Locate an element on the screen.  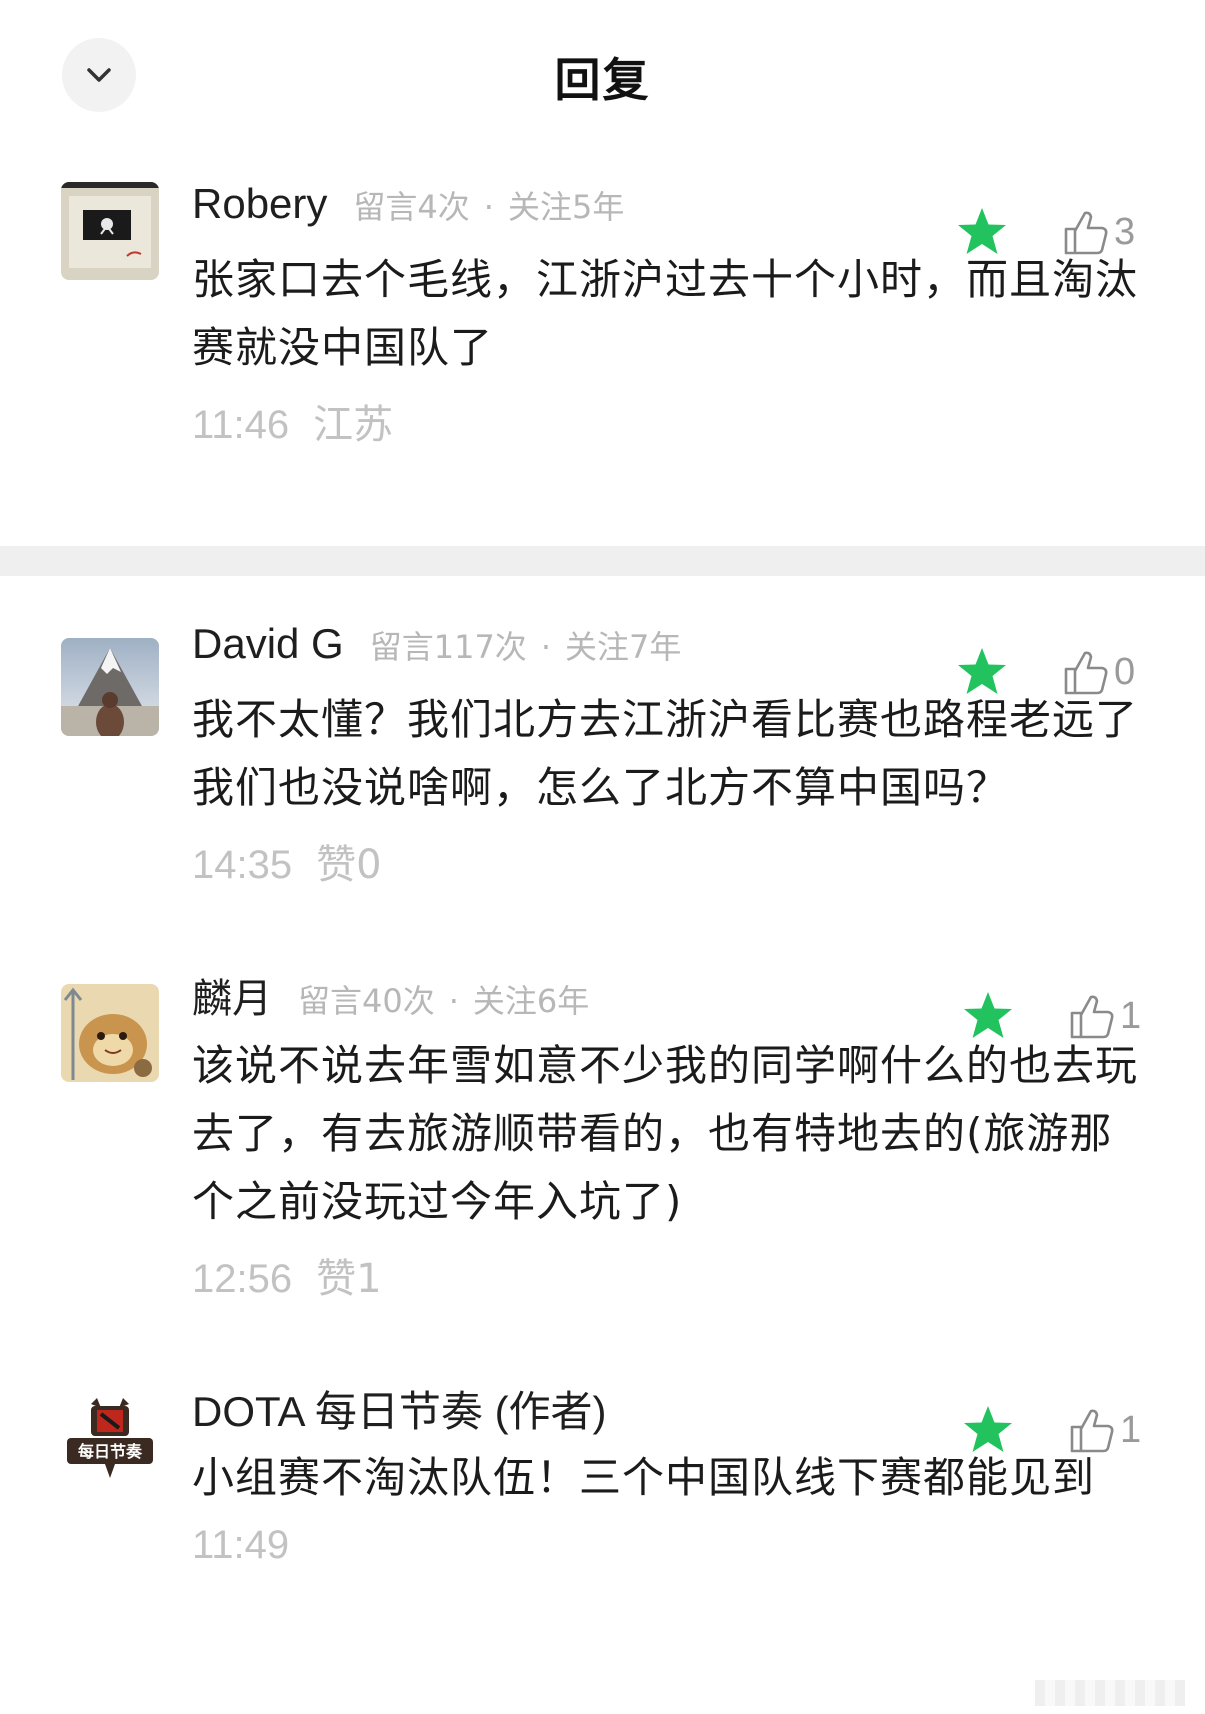
message-count: 留言4次 is located at coordinates (411, 207).